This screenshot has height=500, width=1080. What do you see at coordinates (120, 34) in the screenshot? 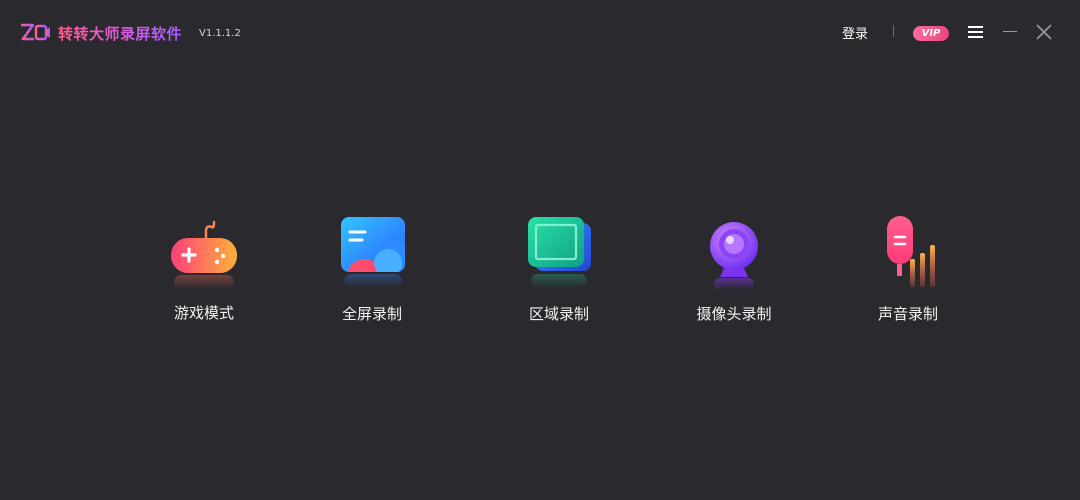
I see `app-title: 转转大师录屏软件` at bounding box center [120, 34].